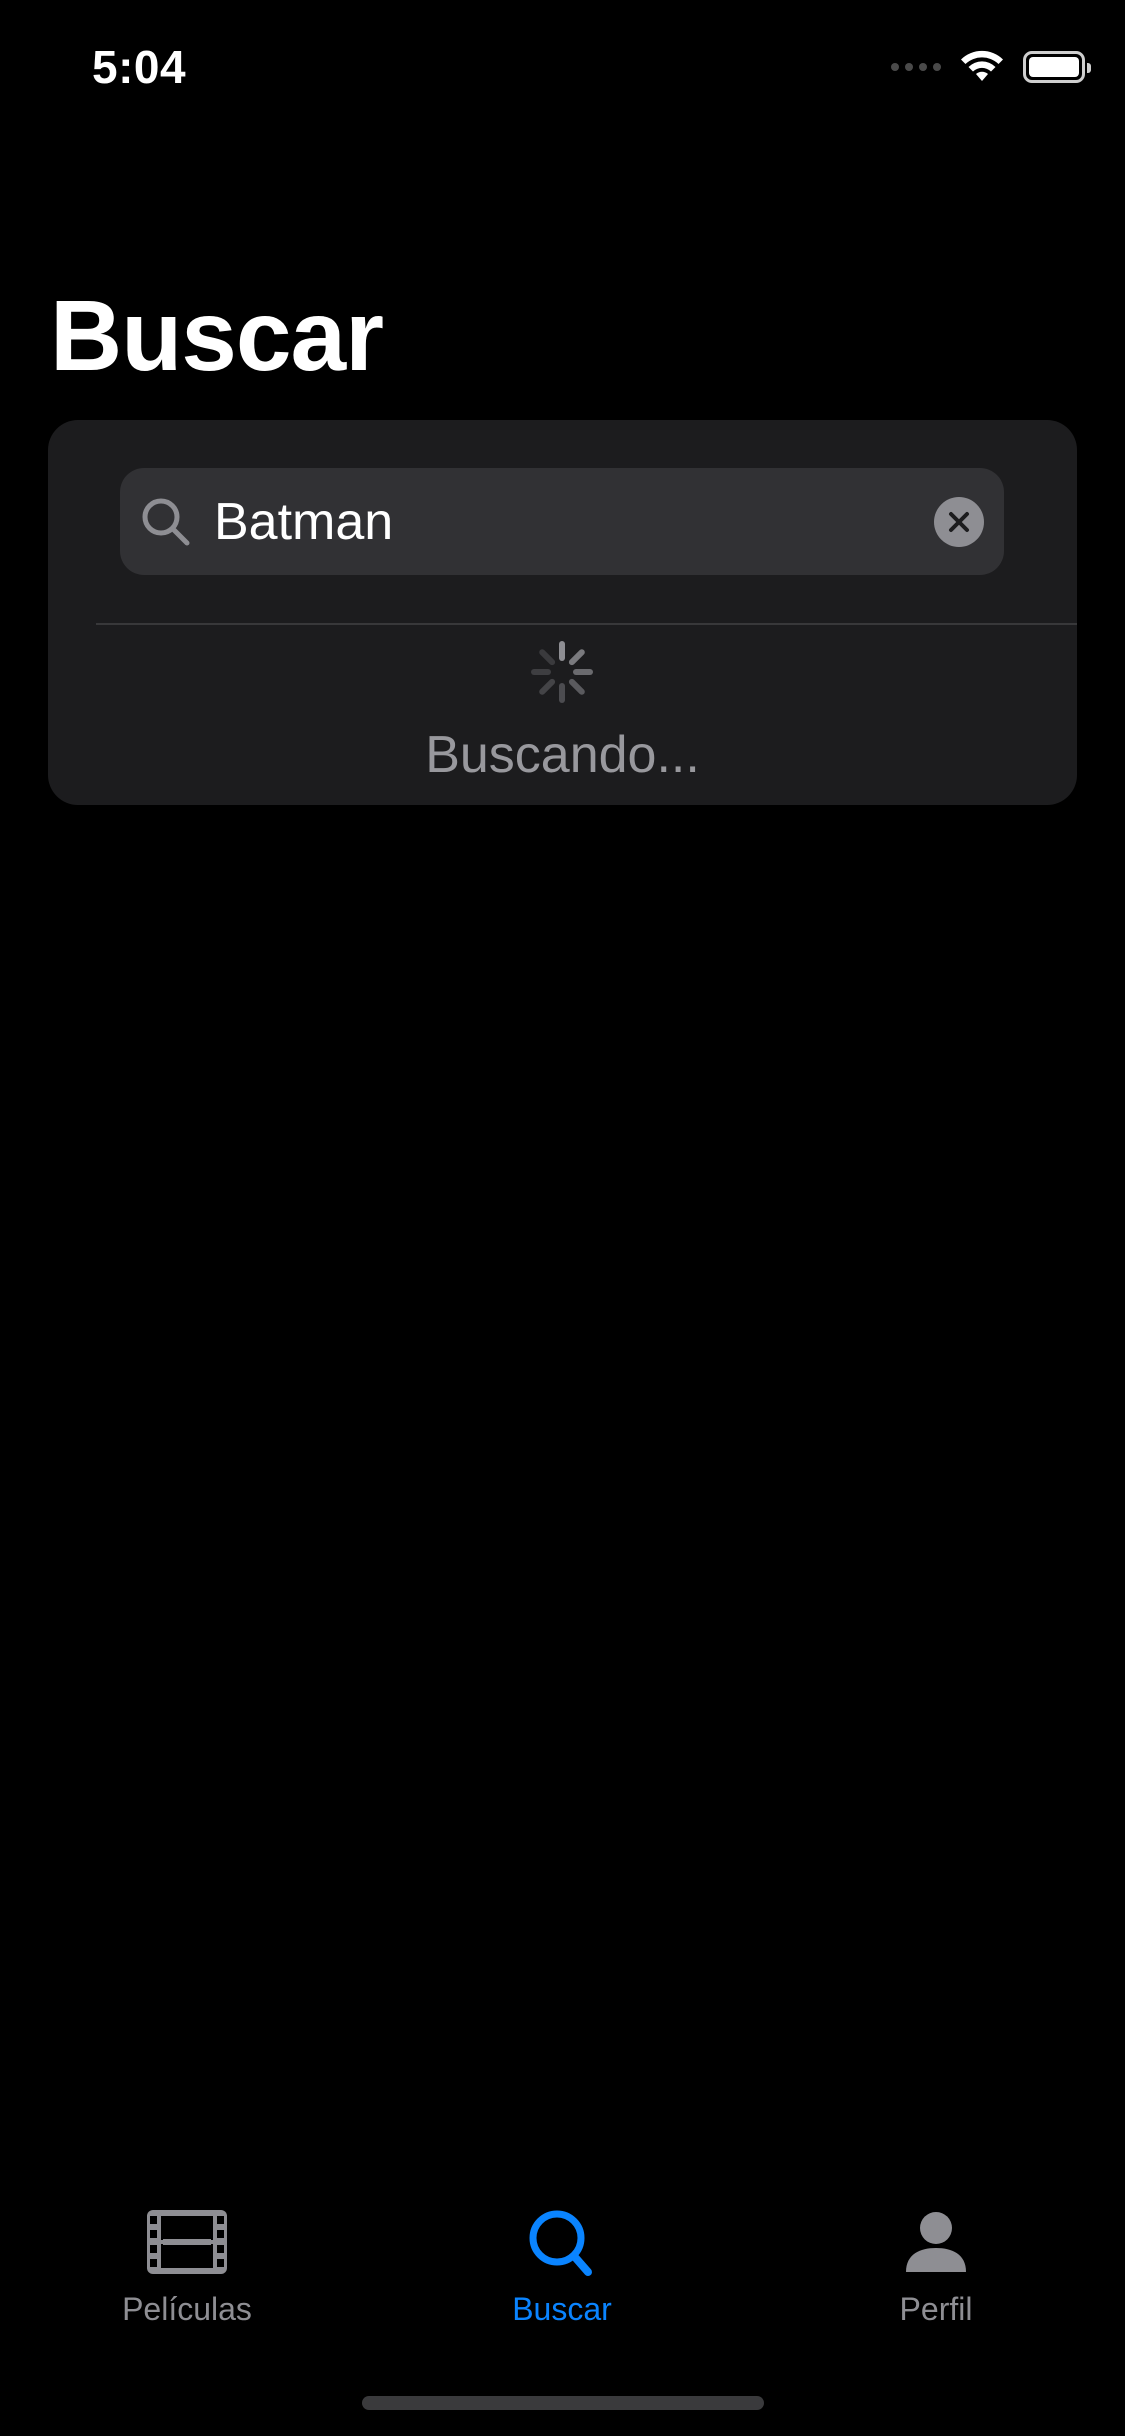 The height and width of the screenshot is (2436, 1125). Describe the element at coordinates (187, 2242) in the screenshot. I see `film-icon` at that location.